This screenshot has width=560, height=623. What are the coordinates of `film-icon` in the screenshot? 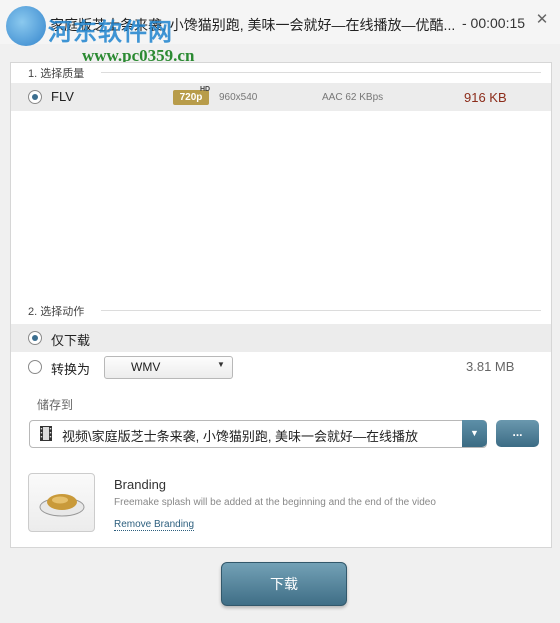 It's located at (46, 435).